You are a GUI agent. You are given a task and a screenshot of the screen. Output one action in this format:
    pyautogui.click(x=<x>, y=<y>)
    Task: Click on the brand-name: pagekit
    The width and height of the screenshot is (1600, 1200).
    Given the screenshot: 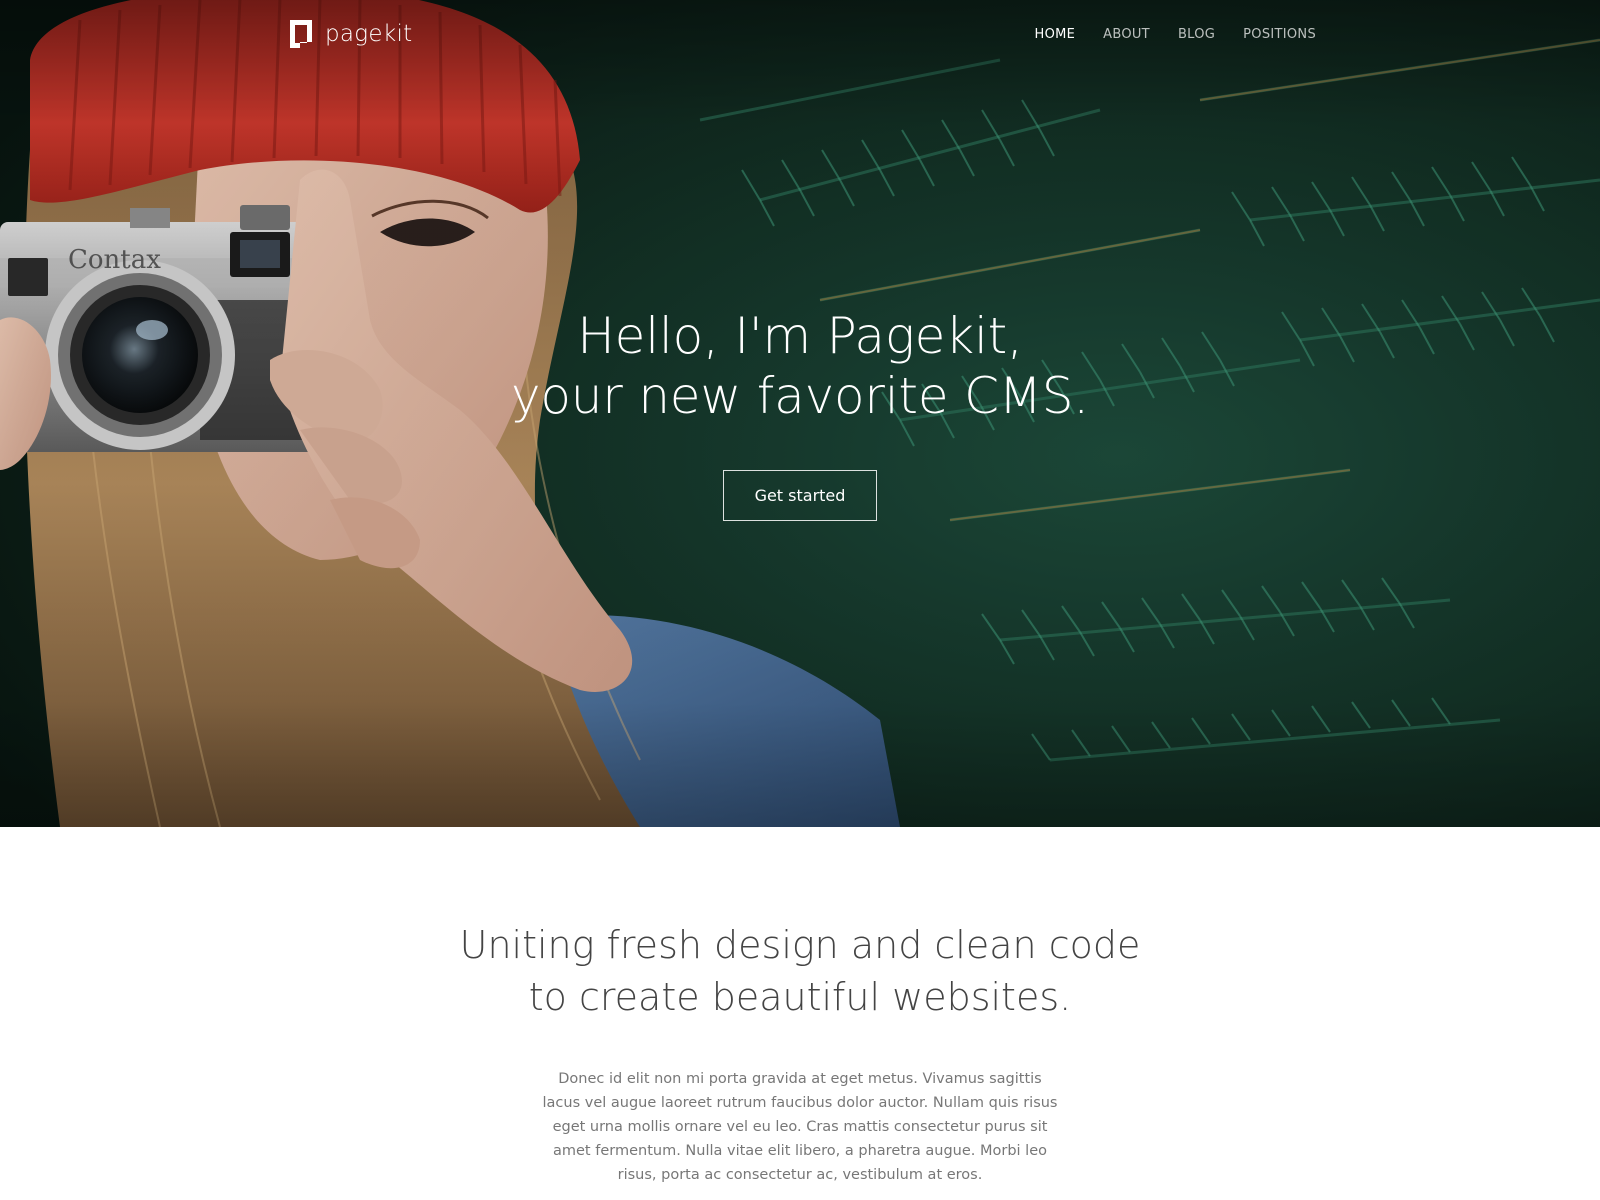 What is the action you would take?
    pyautogui.click(x=369, y=34)
    